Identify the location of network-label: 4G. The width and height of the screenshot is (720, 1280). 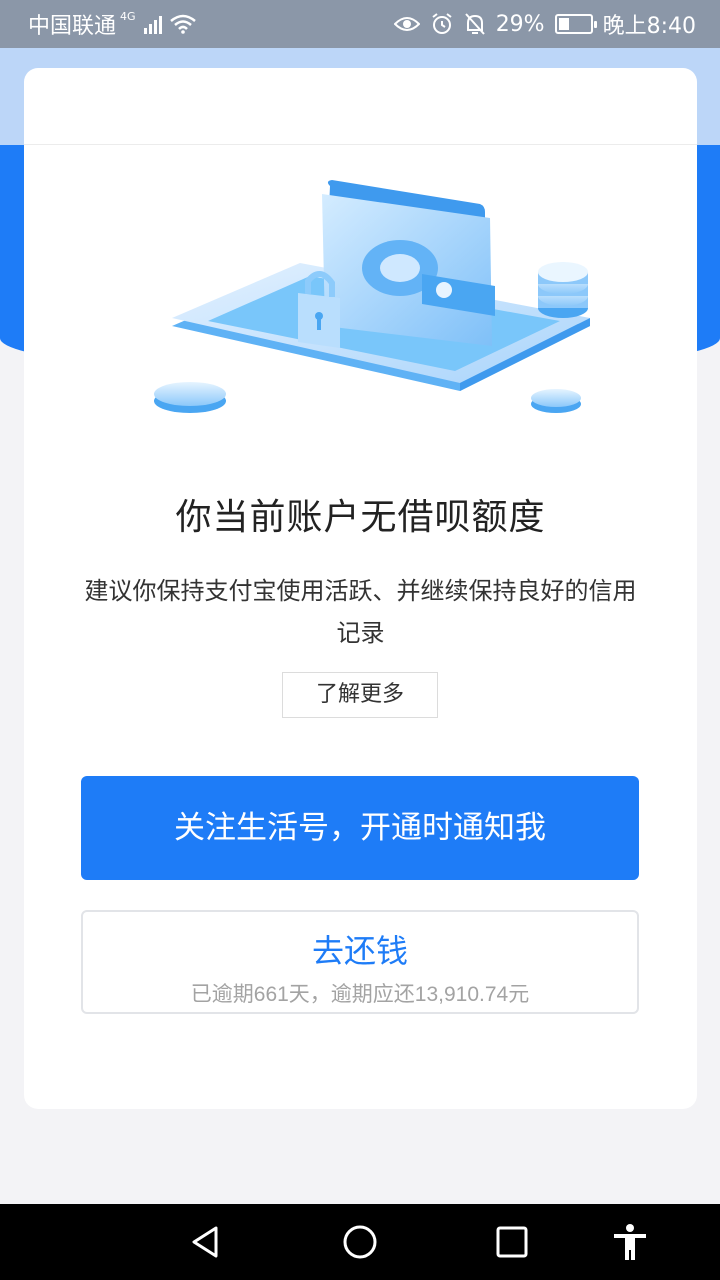
(128, 16).